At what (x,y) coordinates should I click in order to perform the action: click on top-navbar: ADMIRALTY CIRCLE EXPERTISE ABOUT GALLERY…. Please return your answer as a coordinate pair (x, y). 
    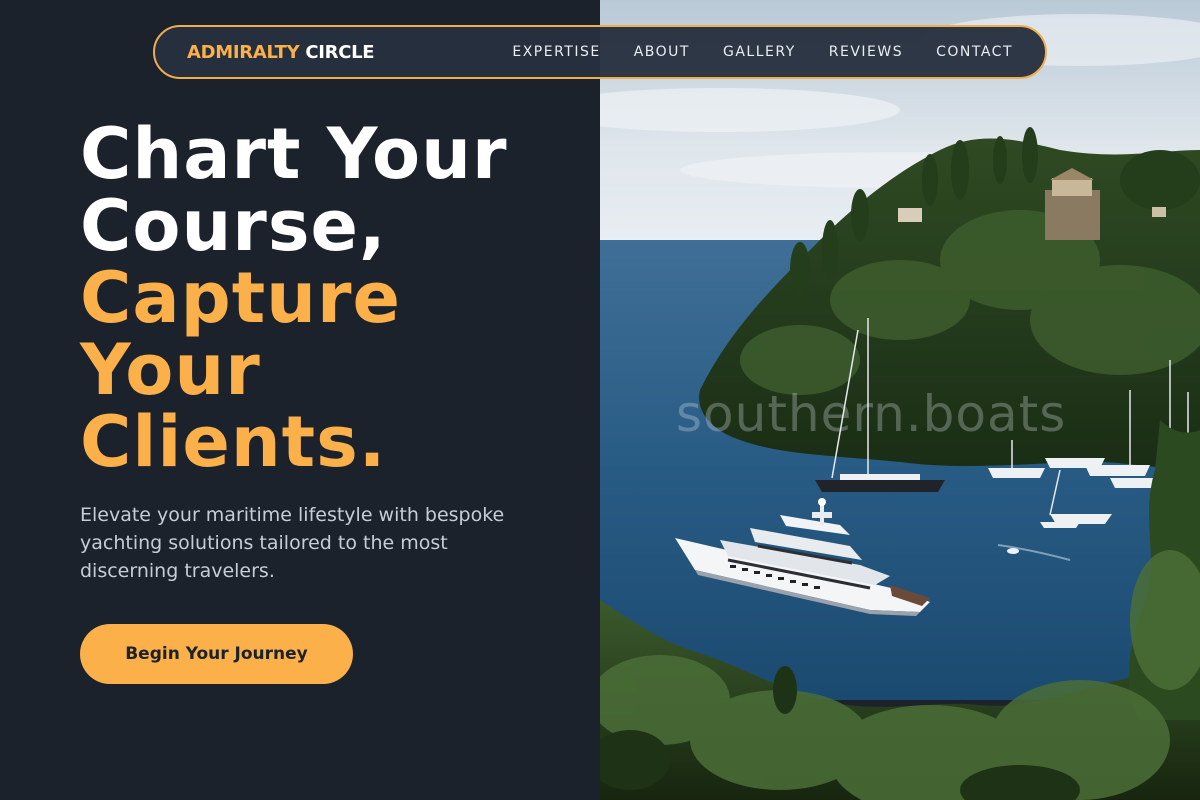
    Looking at the image, I should click on (600, 52).